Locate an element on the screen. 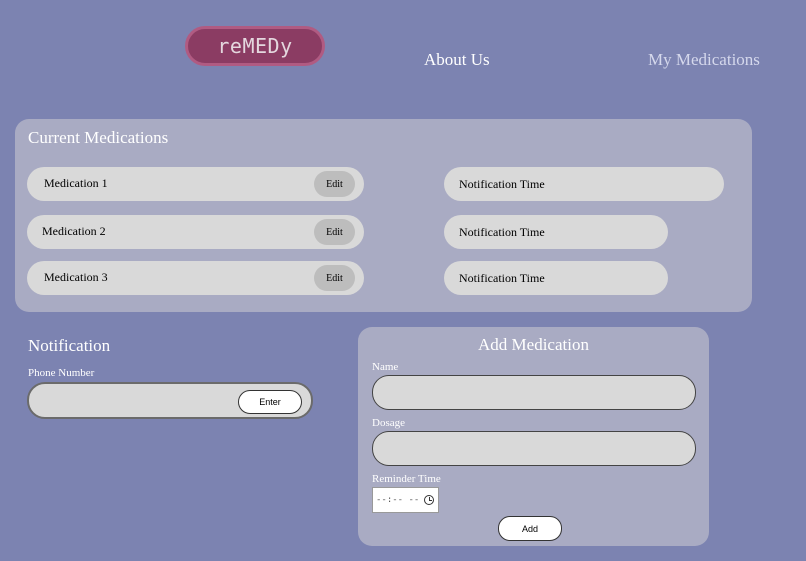 This screenshot has width=806, height=561. medication-name: Medication 2 is located at coordinates (74, 231).